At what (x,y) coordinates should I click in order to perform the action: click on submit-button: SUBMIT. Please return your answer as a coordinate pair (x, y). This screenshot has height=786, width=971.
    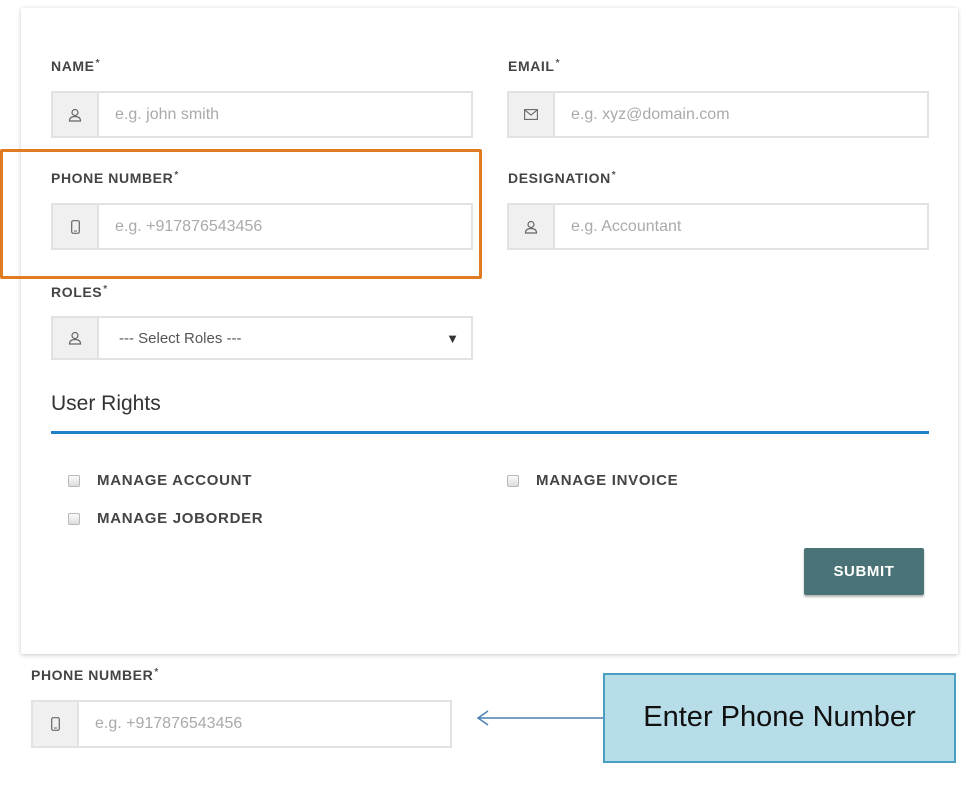
    Looking at the image, I should click on (864, 571).